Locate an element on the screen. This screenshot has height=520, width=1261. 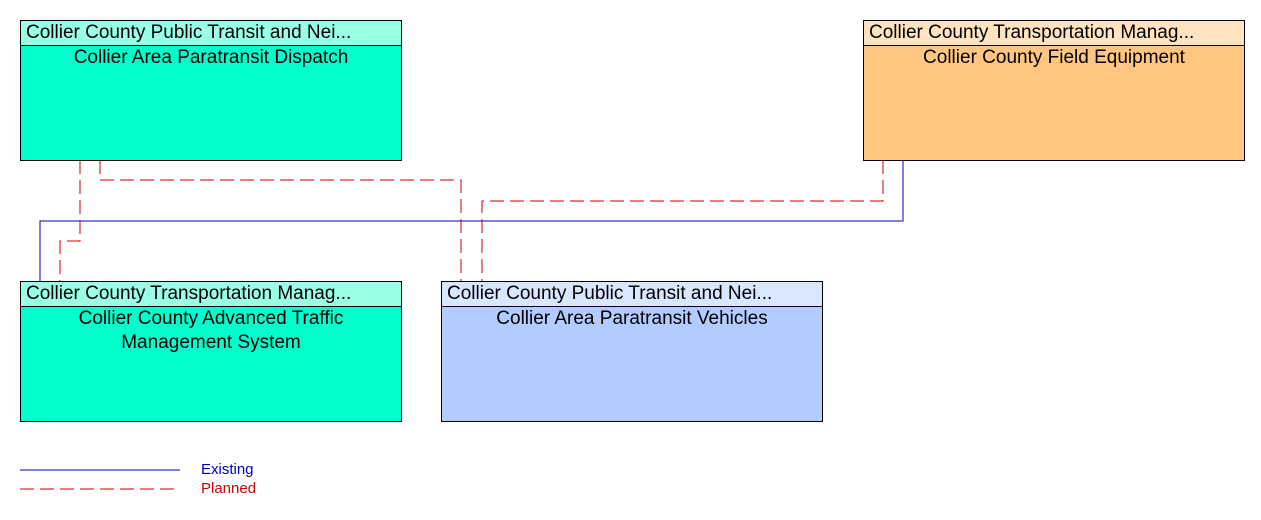
node-title: Collier Area Paratransit Vehicles is located at coordinates (632, 318).